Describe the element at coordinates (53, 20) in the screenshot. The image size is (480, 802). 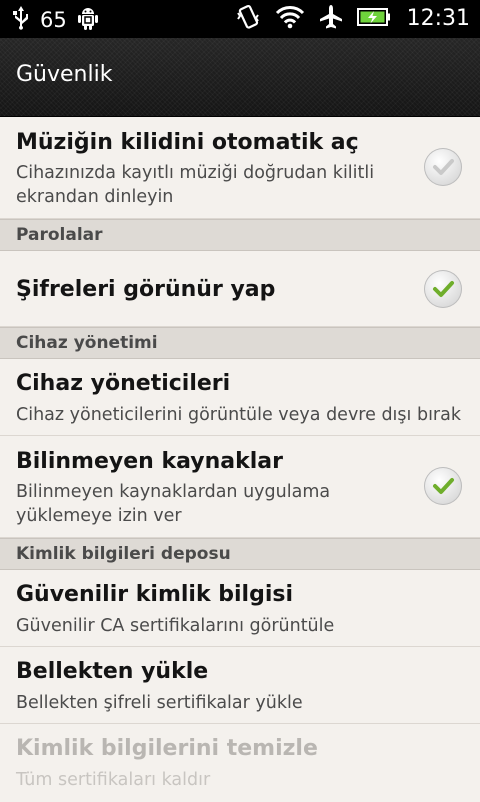
I see `battery-percent-text: 65` at that location.